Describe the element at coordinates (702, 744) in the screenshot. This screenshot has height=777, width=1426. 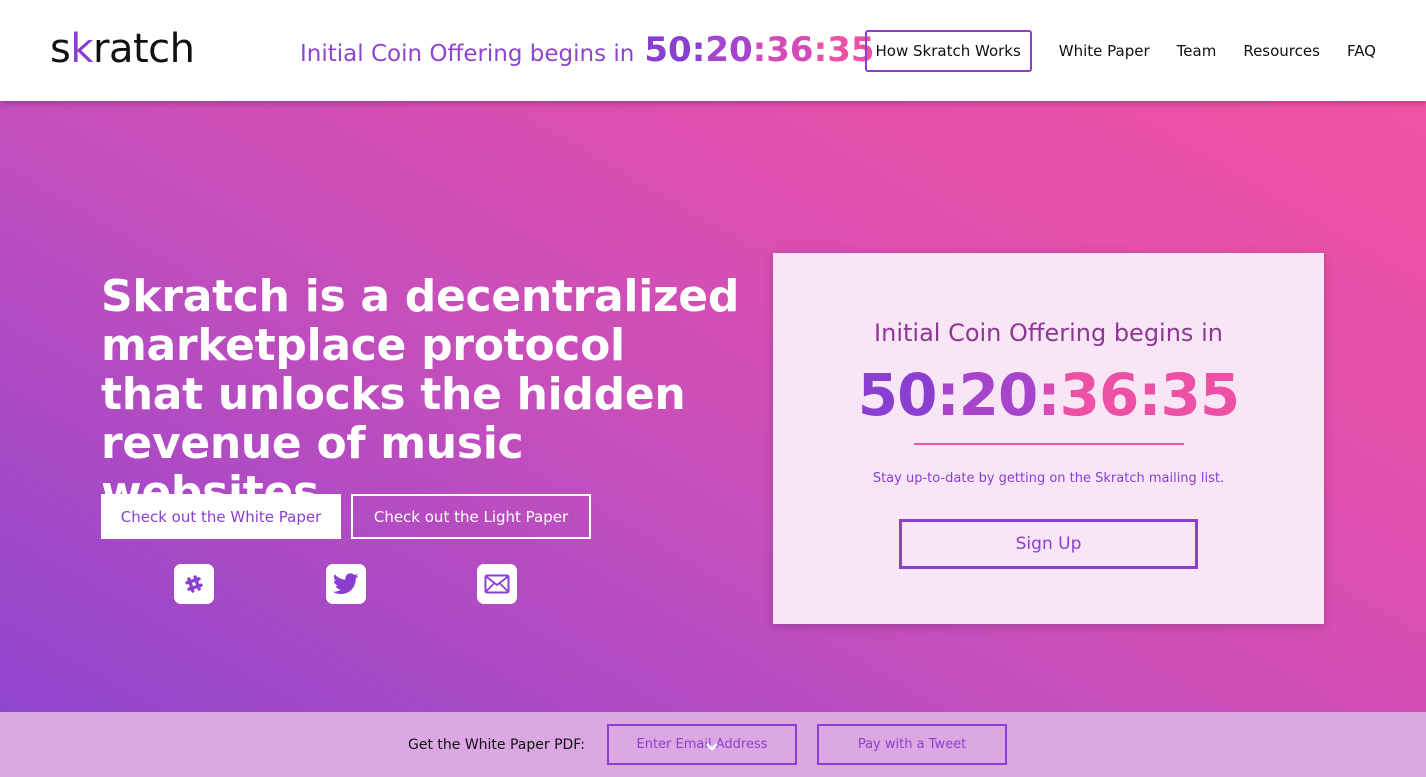
I see `email-input` at that location.